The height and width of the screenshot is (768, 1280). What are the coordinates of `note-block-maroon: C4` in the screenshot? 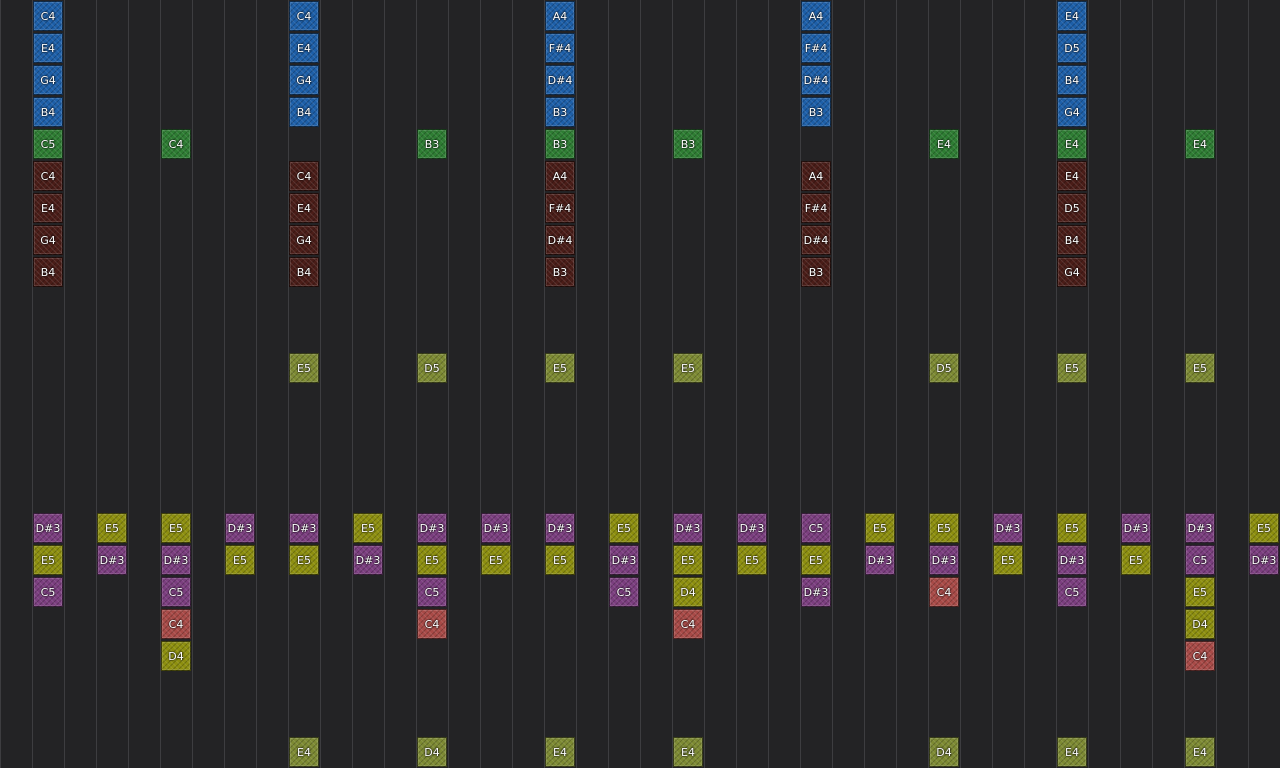 It's located at (304, 176).